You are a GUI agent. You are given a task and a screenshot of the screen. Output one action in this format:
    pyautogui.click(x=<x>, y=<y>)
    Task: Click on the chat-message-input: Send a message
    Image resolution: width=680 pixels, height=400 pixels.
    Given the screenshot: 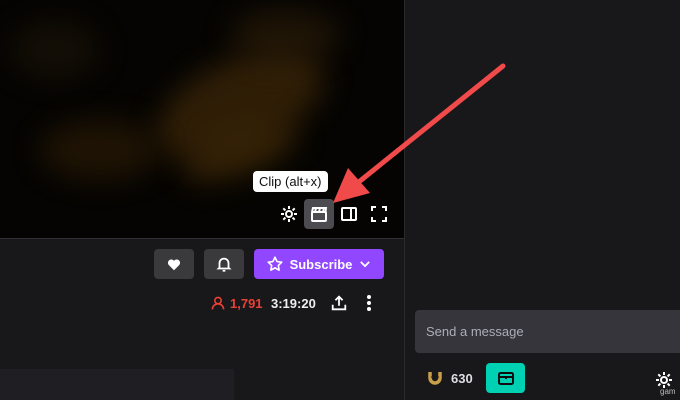 What is the action you would take?
    pyautogui.click(x=547, y=331)
    